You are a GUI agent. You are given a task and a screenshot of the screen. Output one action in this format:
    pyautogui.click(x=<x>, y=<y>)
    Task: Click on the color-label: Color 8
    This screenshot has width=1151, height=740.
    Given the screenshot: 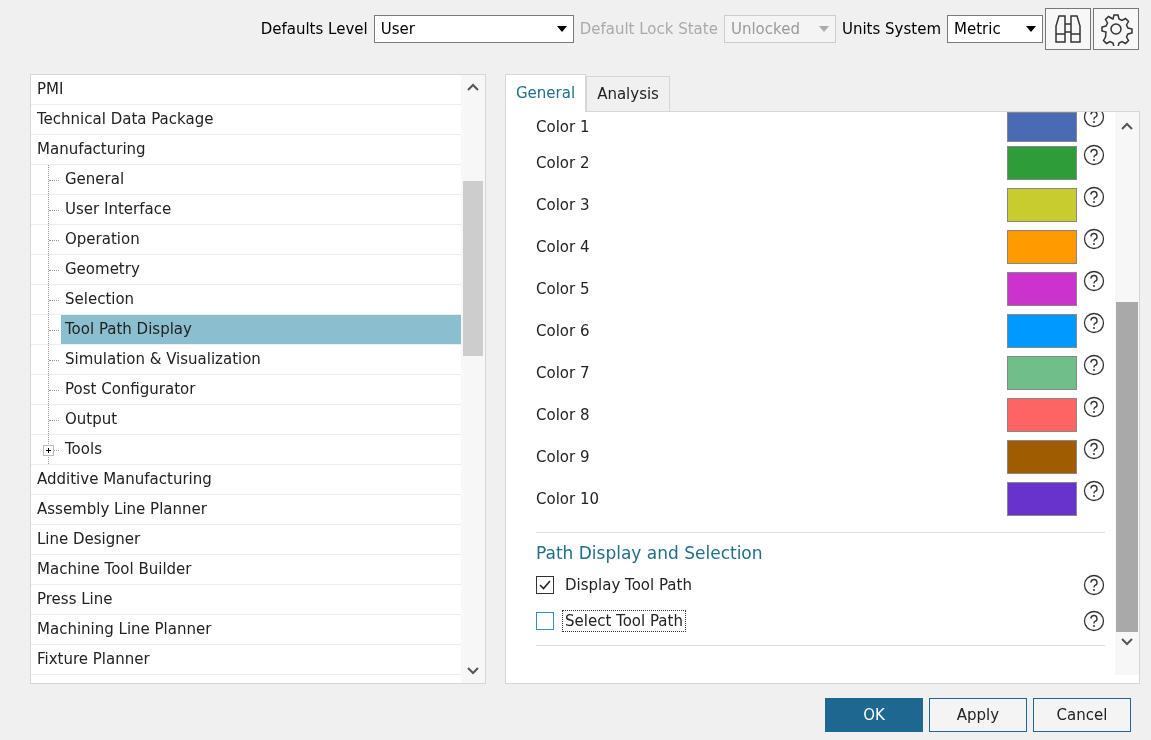 What is the action you would take?
    pyautogui.click(x=563, y=415)
    